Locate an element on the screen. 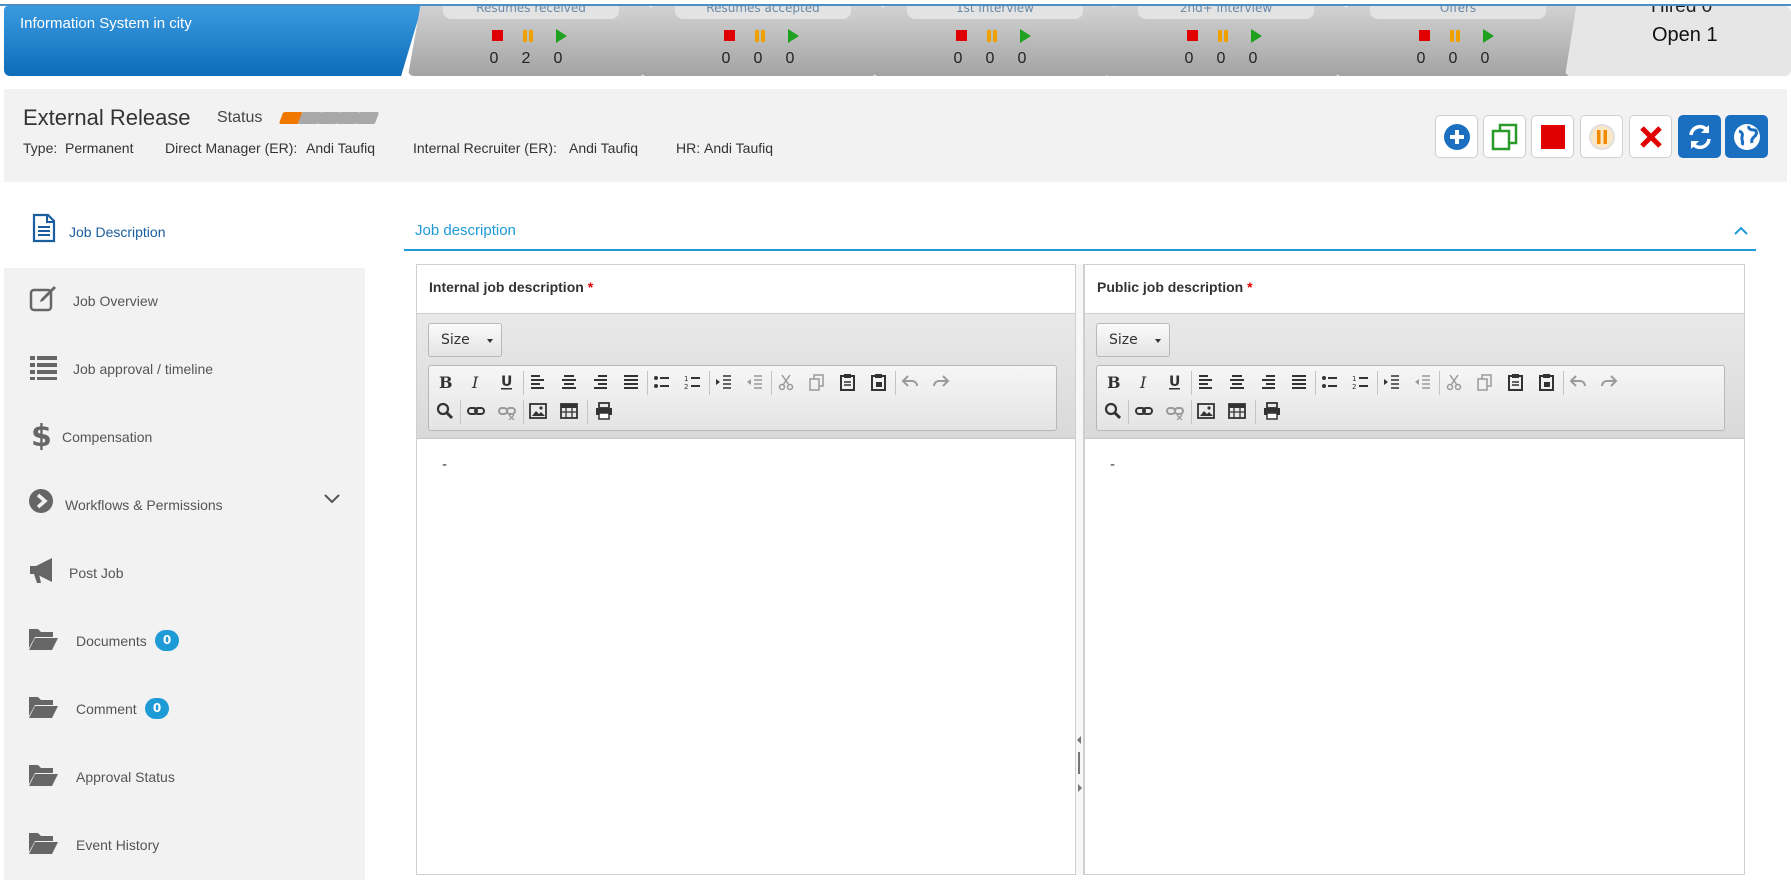  stop-button is located at coordinates (1552, 136).